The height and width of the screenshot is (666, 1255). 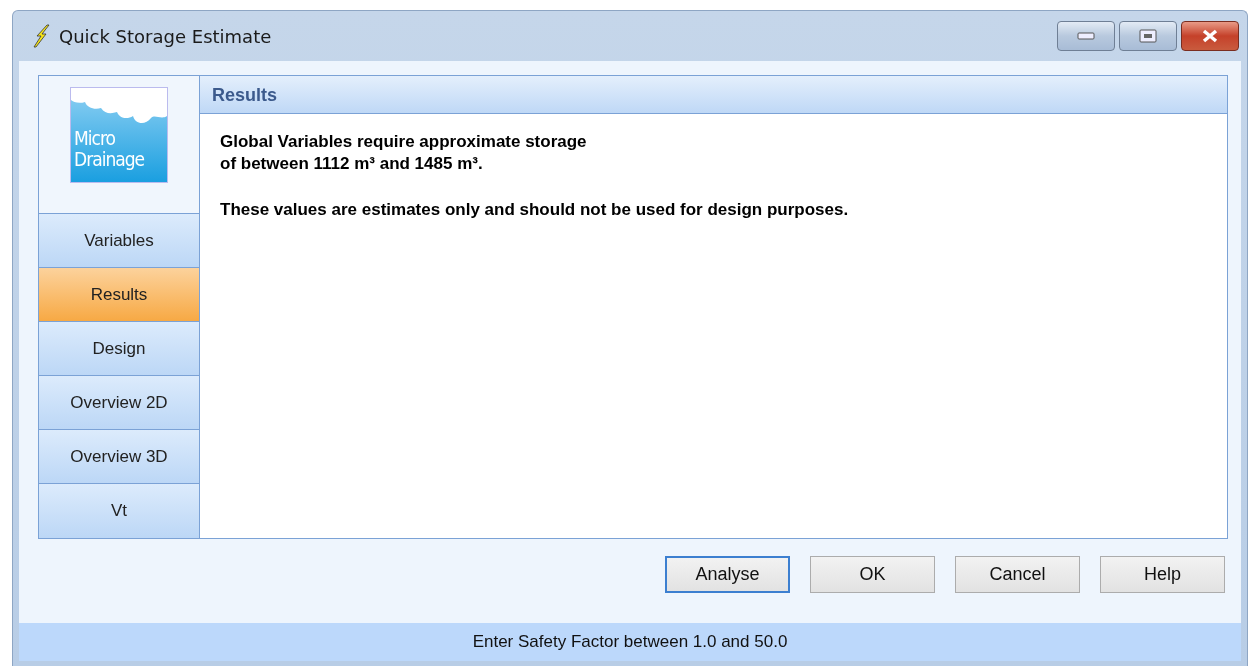 I want to click on dialog-button: Analyse, so click(x=727, y=574).